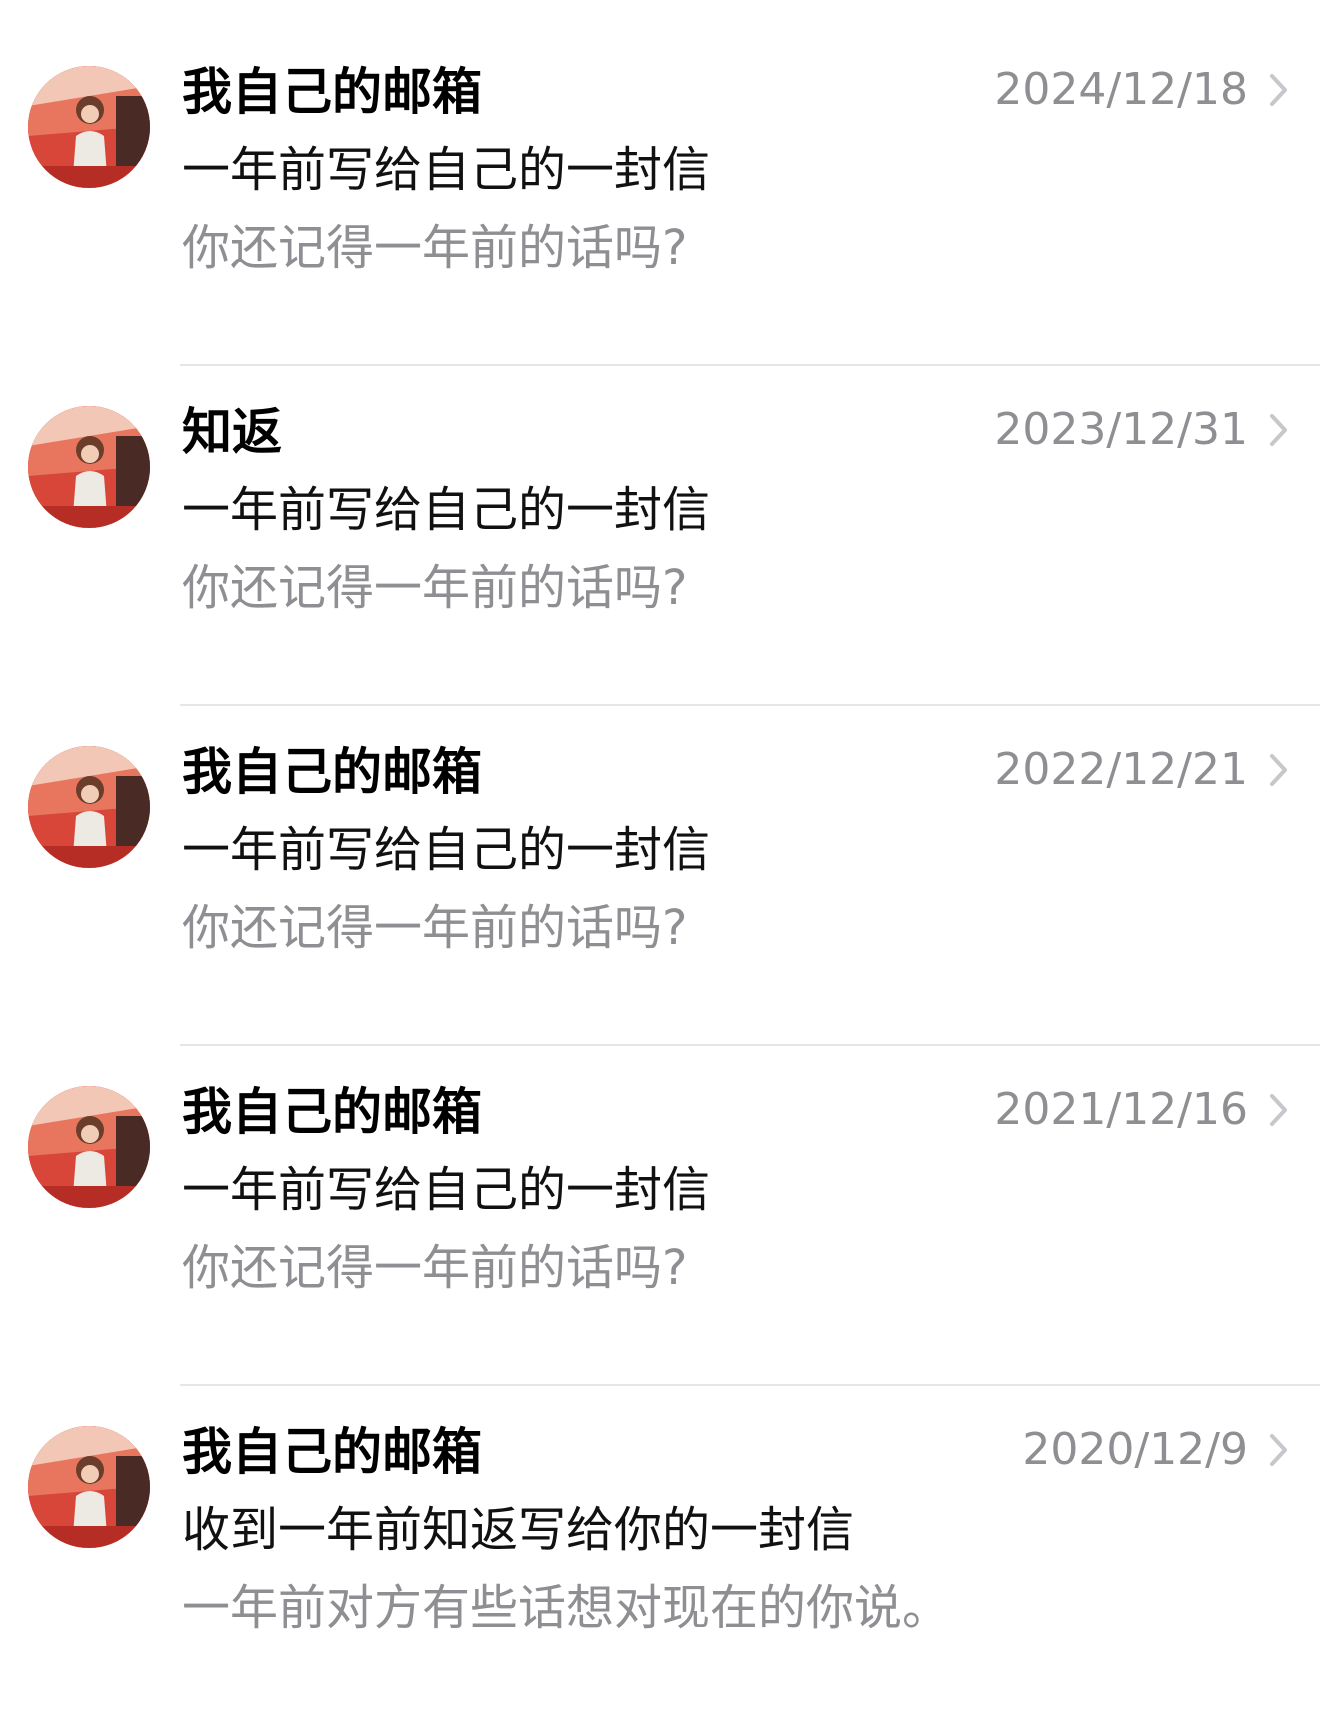  I want to click on mail-date: 2023/12/31, so click(1121, 429).